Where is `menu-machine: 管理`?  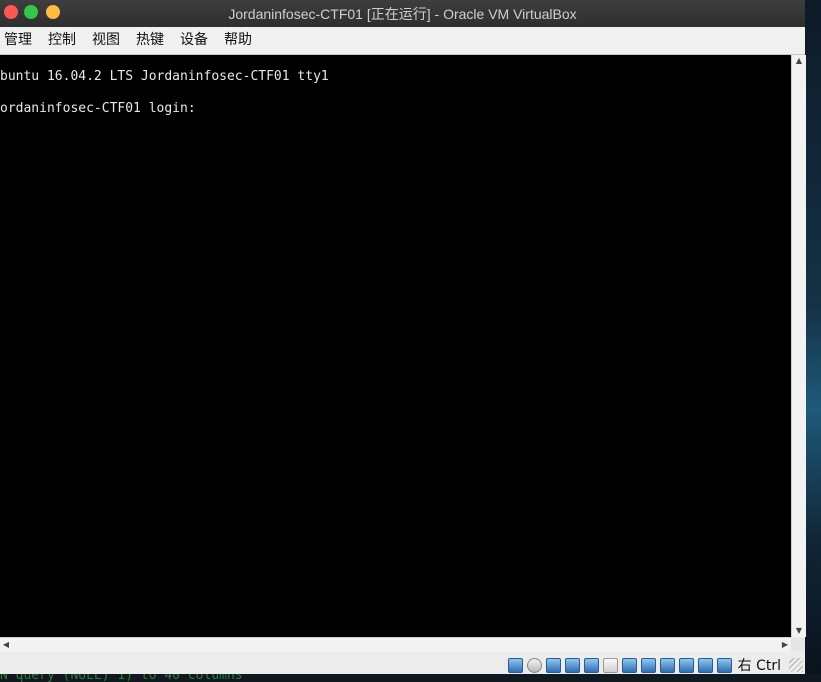
menu-machine: 管理 is located at coordinates (18, 40).